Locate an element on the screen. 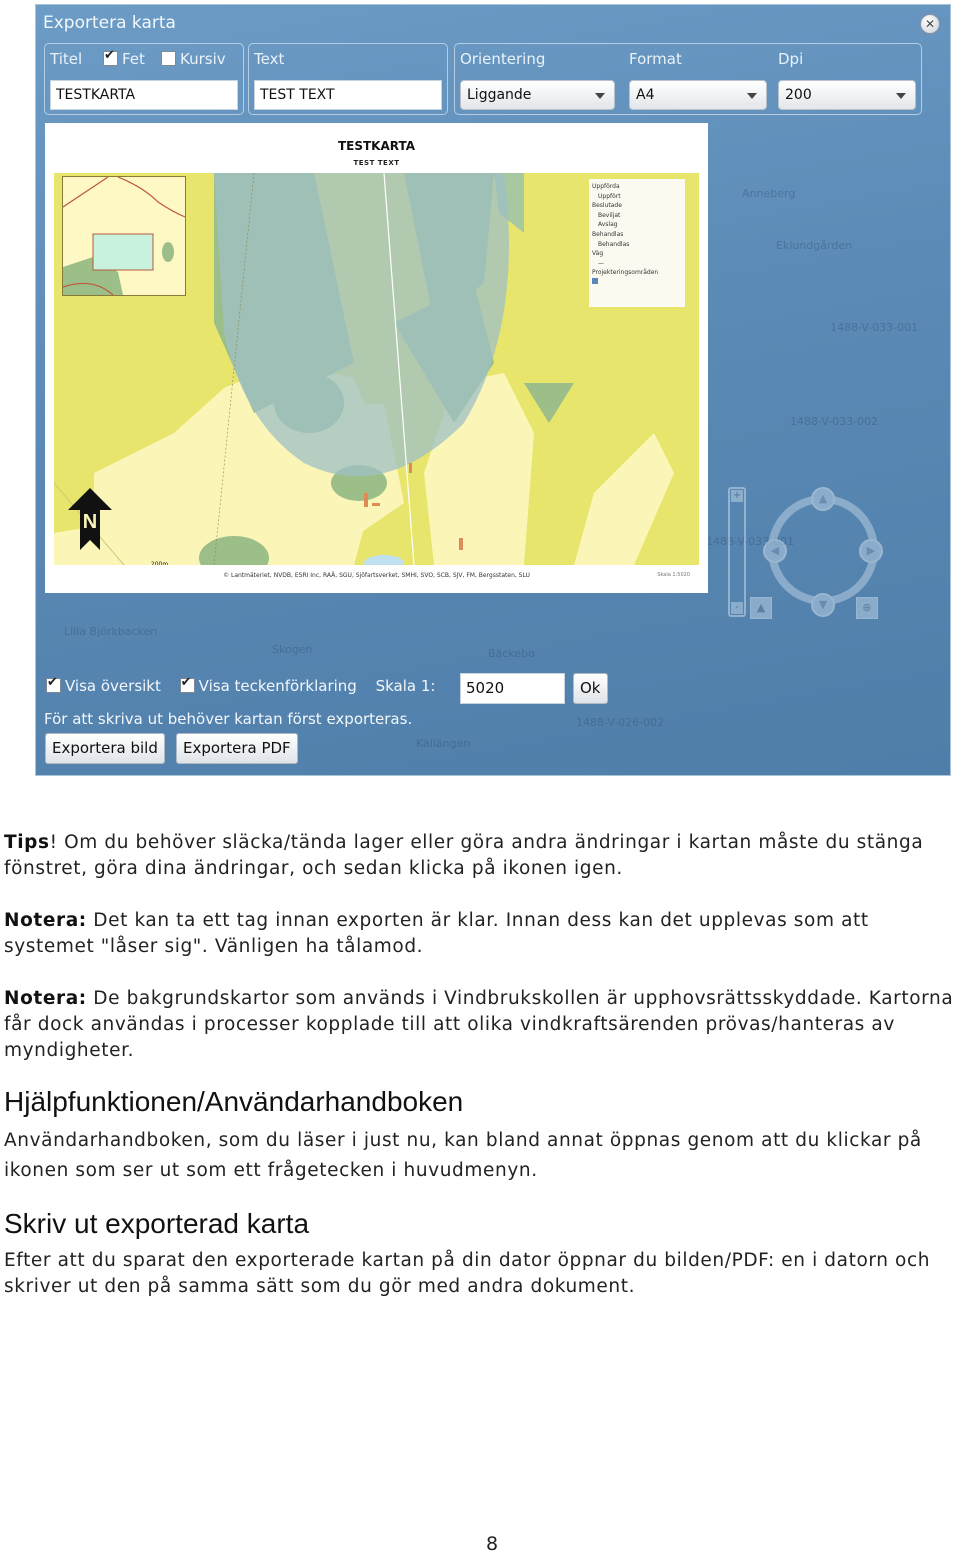 The image size is (960, 1556). full-extent-button: ▲ is located at coordinates (761, 608).